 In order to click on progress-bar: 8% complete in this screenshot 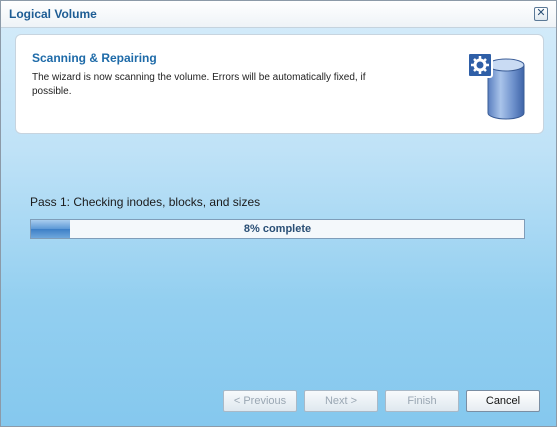, I will do `click(277, 229)`.